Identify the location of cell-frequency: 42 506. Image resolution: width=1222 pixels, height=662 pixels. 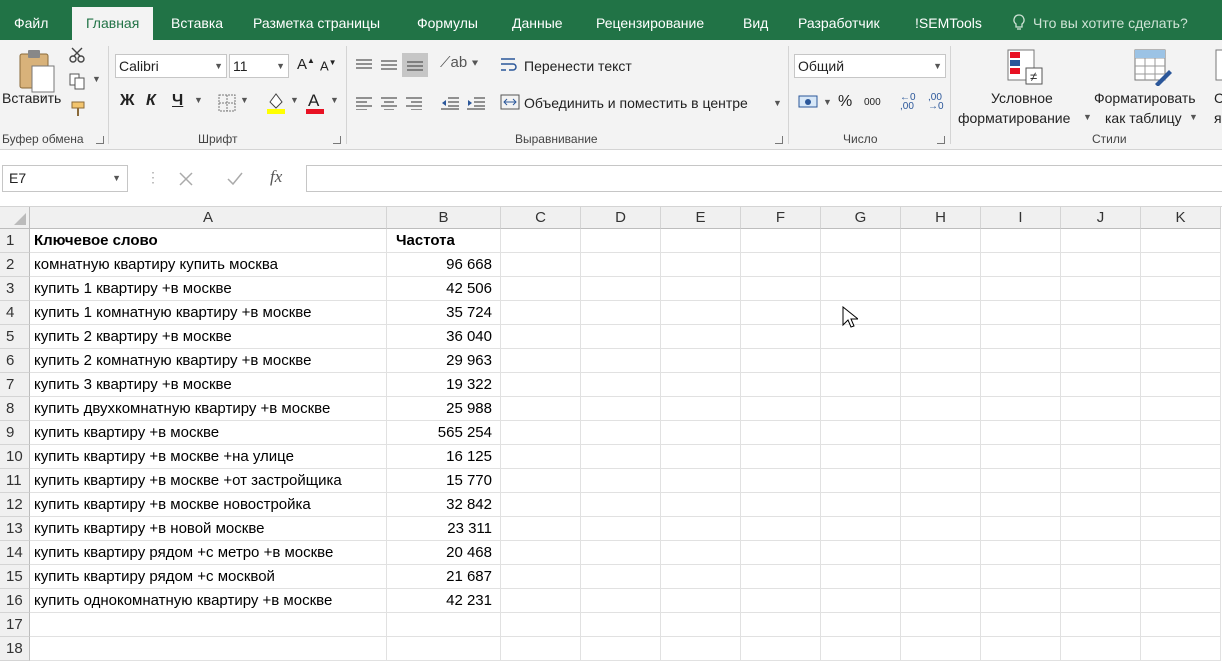
(444, 289).